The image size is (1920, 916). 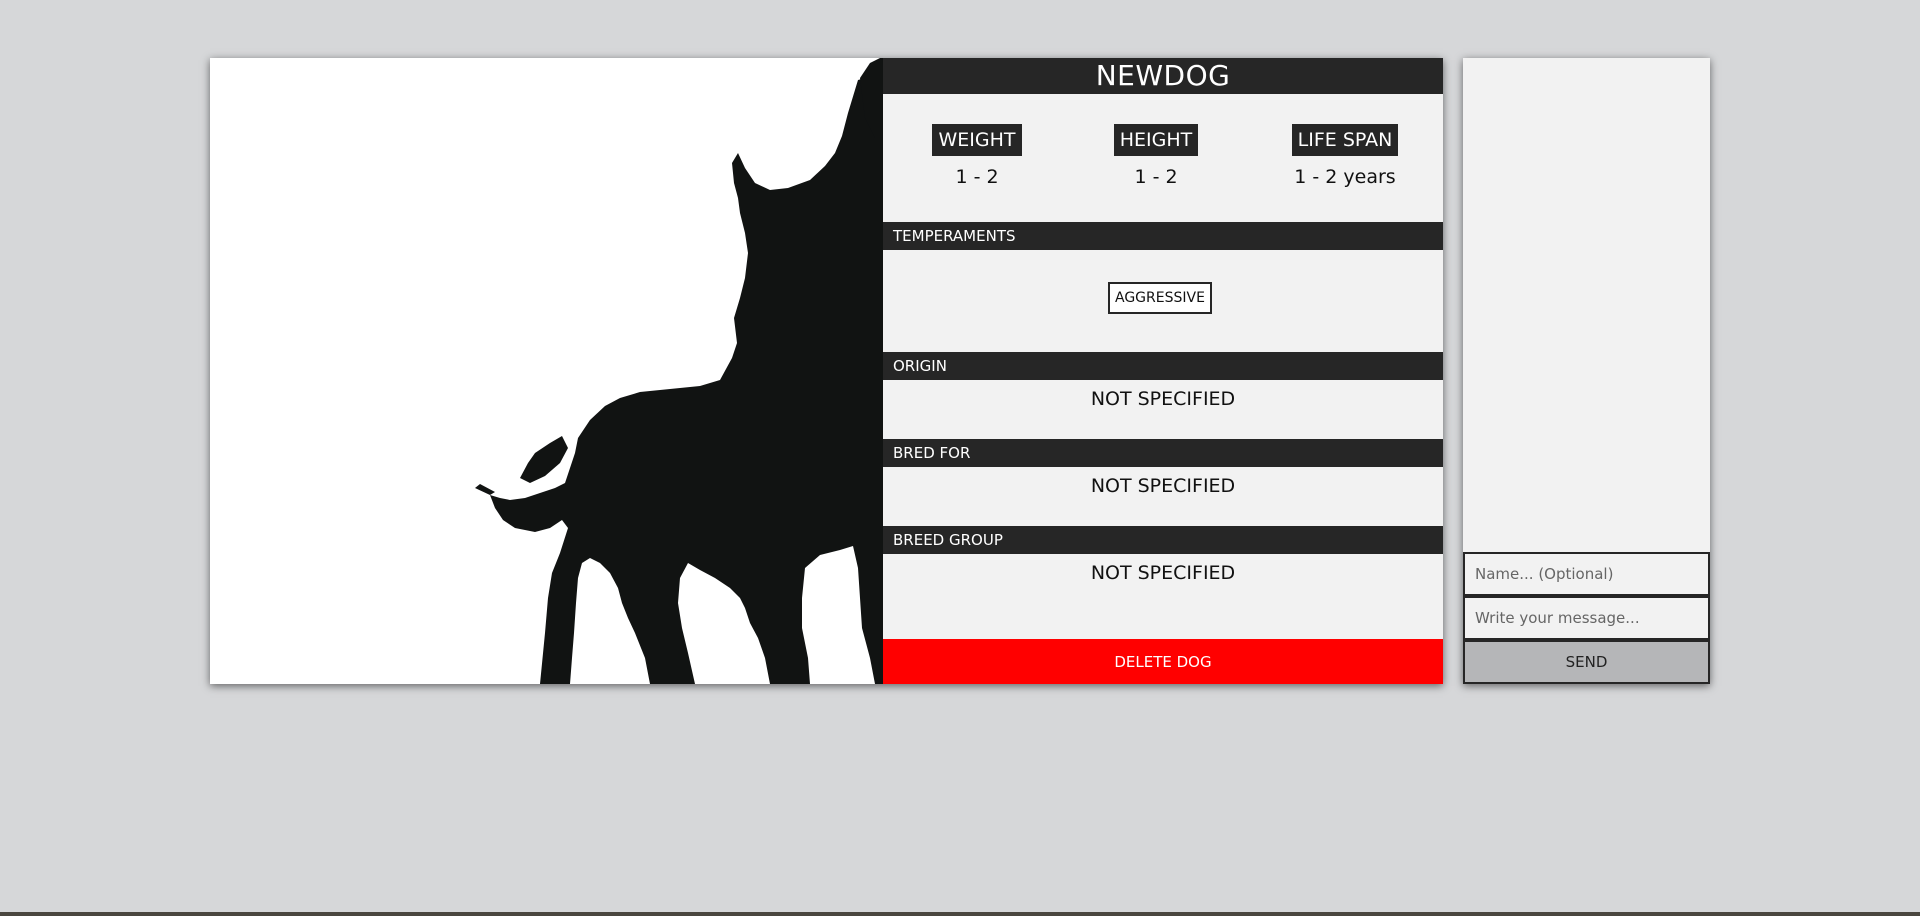 I want to click on chat-messages, so click(x=1586, y=305).